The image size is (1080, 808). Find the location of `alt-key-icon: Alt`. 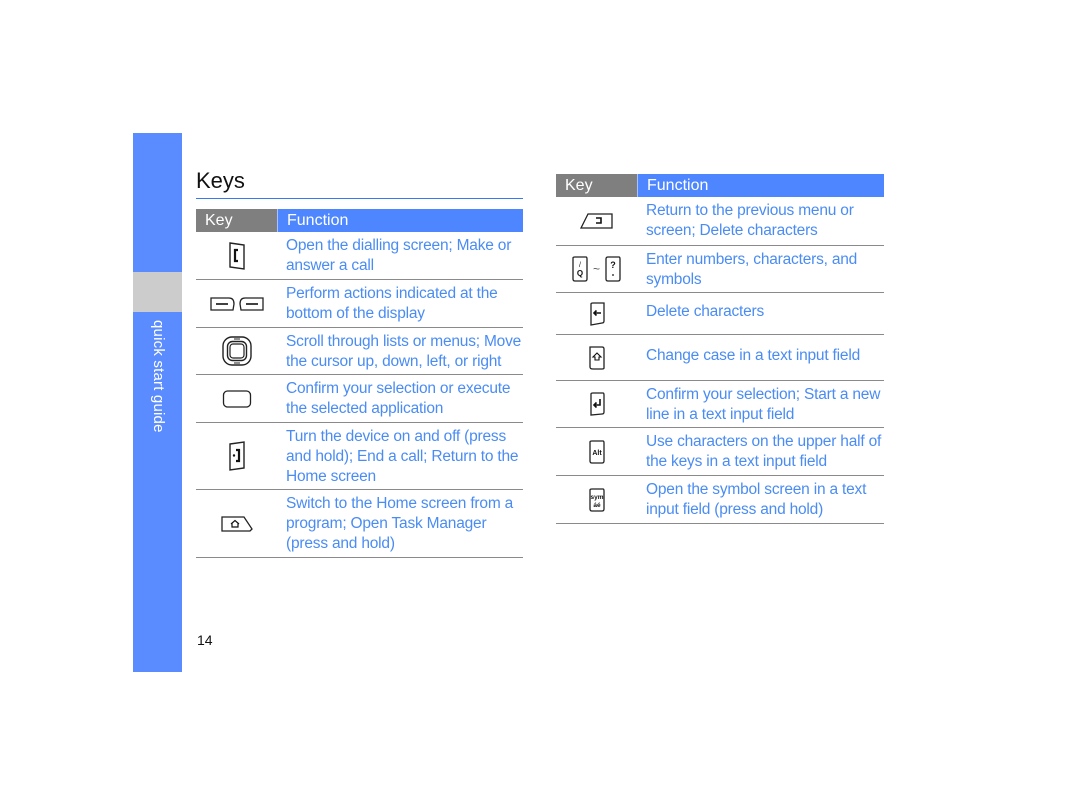

alt-key-icon: Alt is located at coordinates (596, 451).